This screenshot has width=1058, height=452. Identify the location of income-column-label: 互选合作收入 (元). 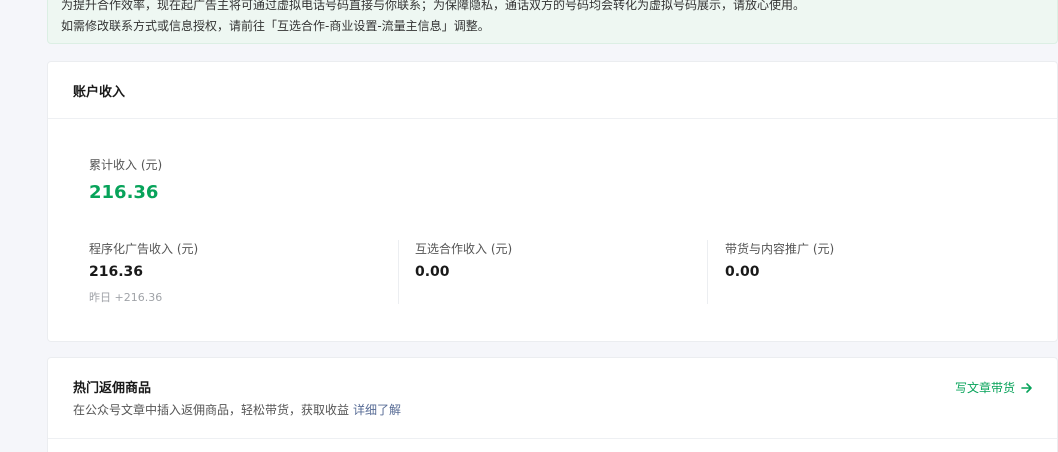
(464, 249).